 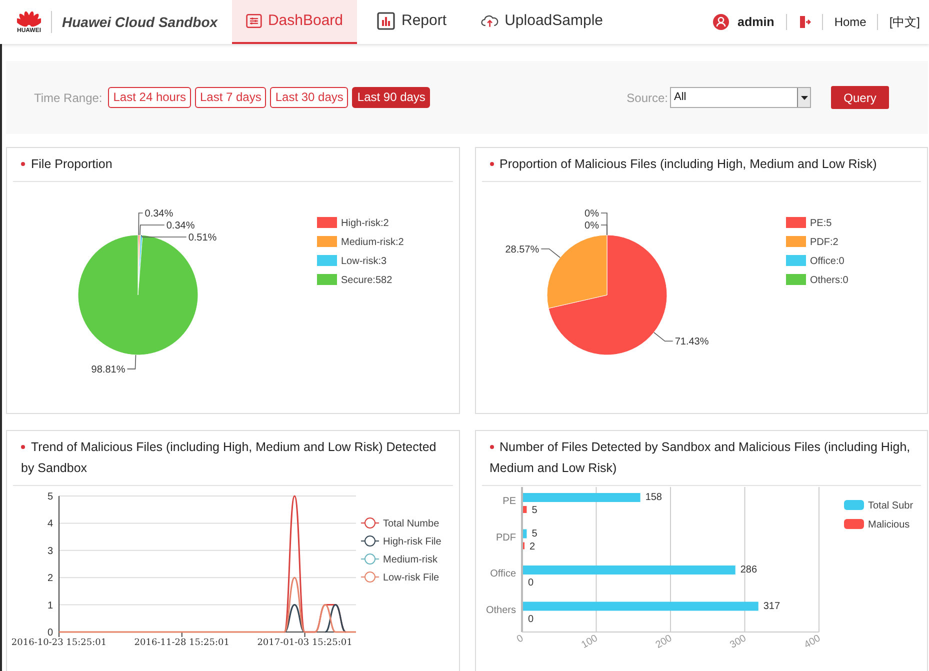 I want to click on axis-tick-label: 3, so click(x=50, y=551).